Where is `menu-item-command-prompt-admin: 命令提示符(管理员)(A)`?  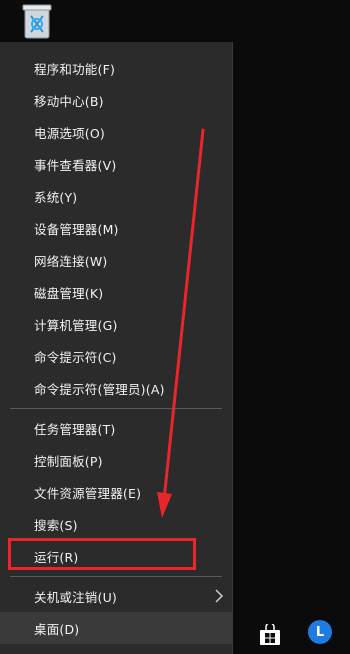
menu-item-command-prompt-admin: 命令提示符(管理员)(A) is located at coordinates (116, 388).